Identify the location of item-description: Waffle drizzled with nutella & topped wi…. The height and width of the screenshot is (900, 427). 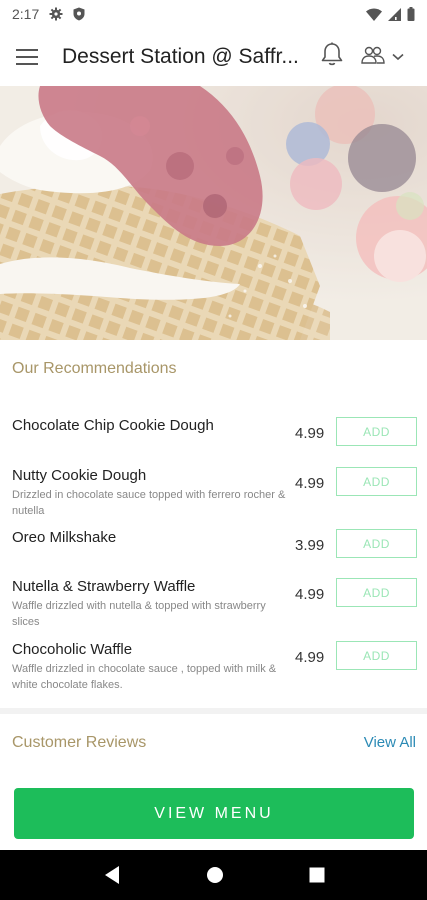
(139, 614).